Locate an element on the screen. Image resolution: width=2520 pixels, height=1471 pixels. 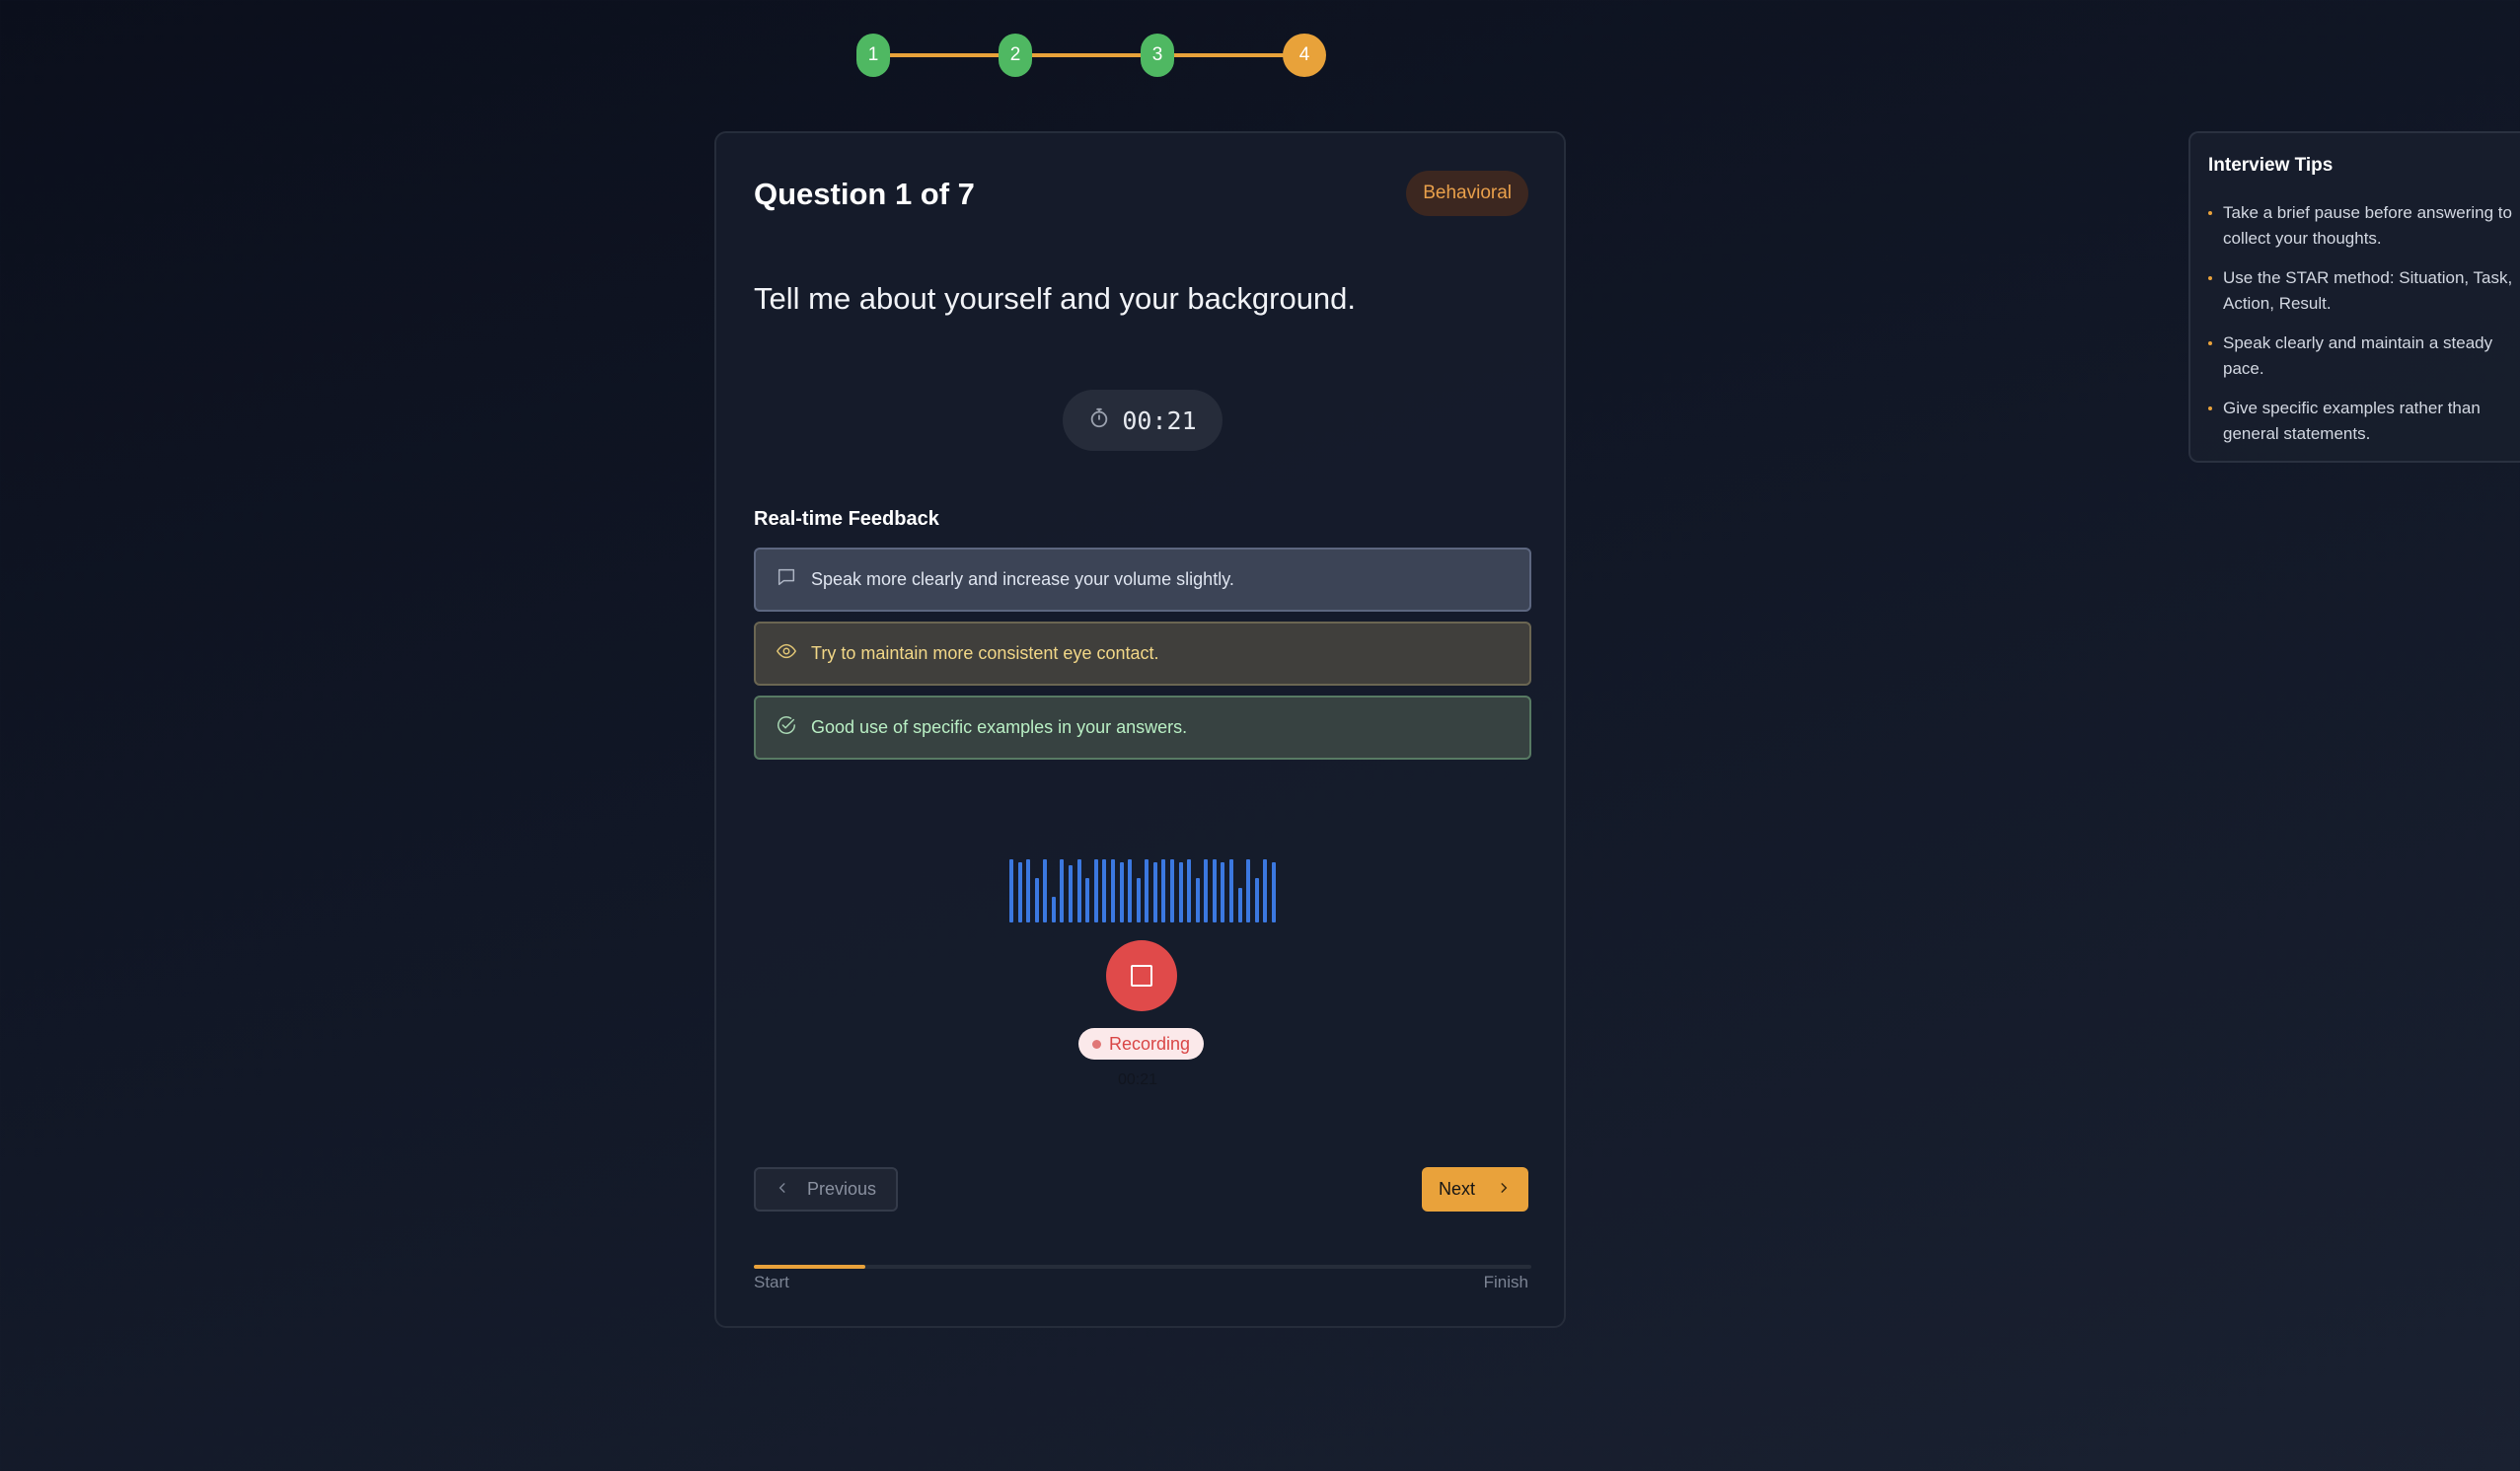
stepper-step-1: 1 is located at coordinates (873, 56).